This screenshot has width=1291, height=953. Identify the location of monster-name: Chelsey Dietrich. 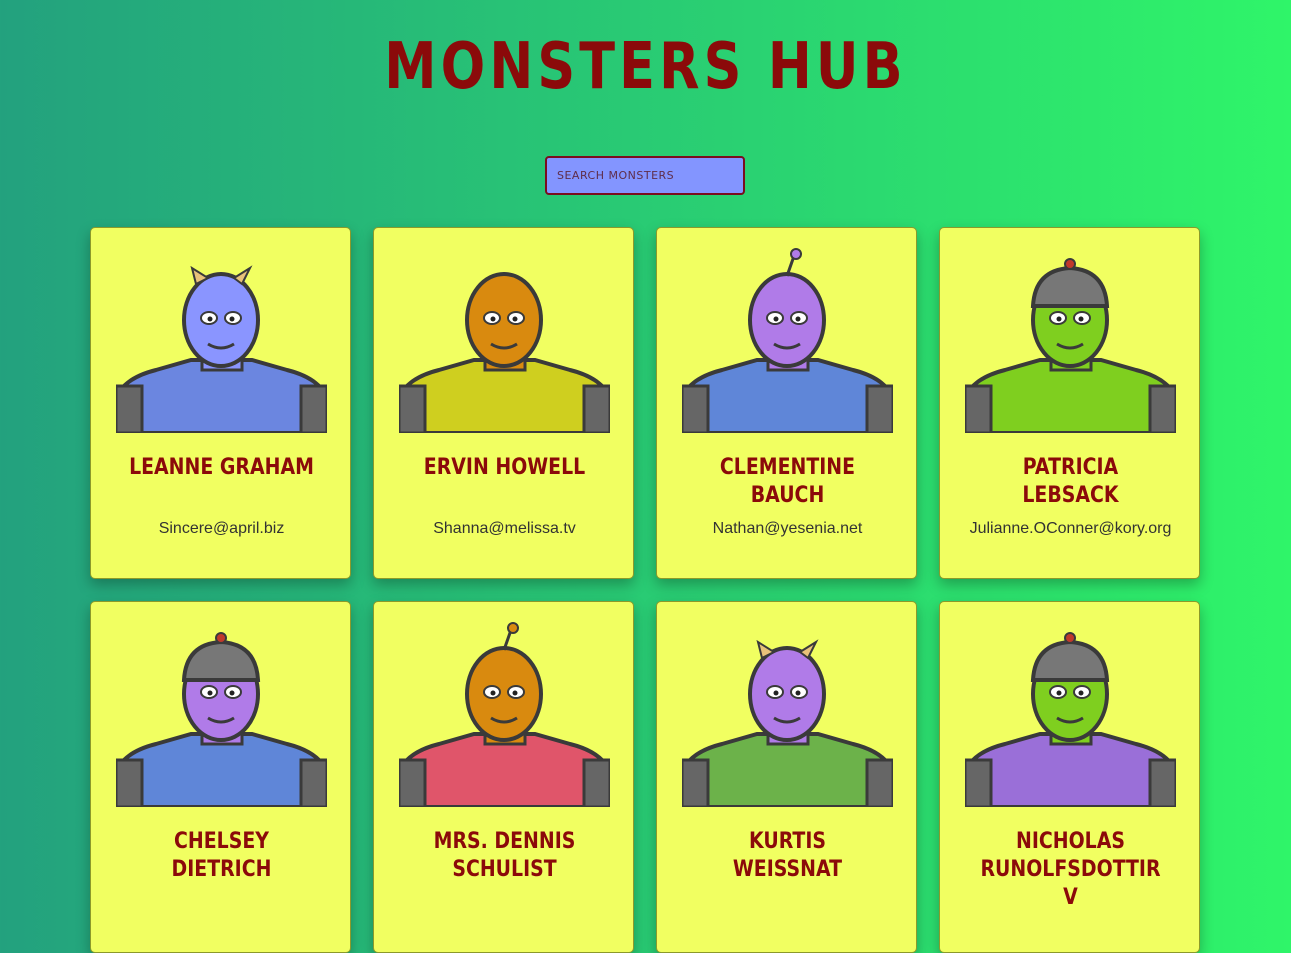
(221, 855).